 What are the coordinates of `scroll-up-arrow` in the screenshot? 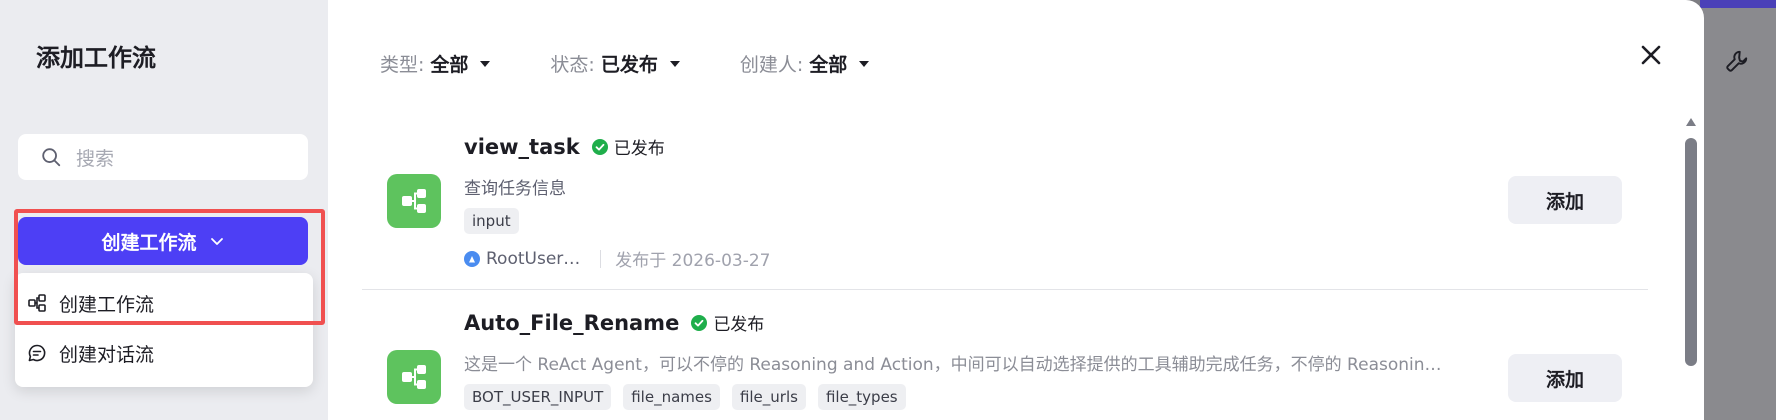 It's located at (1691, 122).